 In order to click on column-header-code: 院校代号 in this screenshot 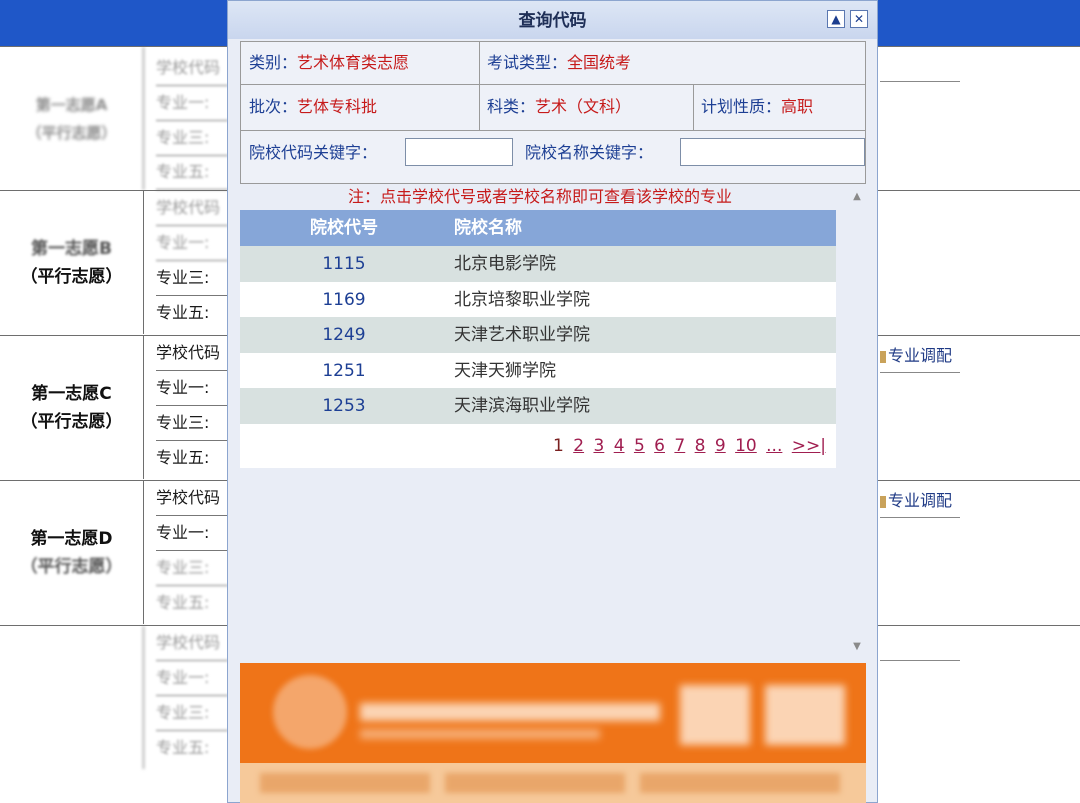, I will do `click(344, 228)`.